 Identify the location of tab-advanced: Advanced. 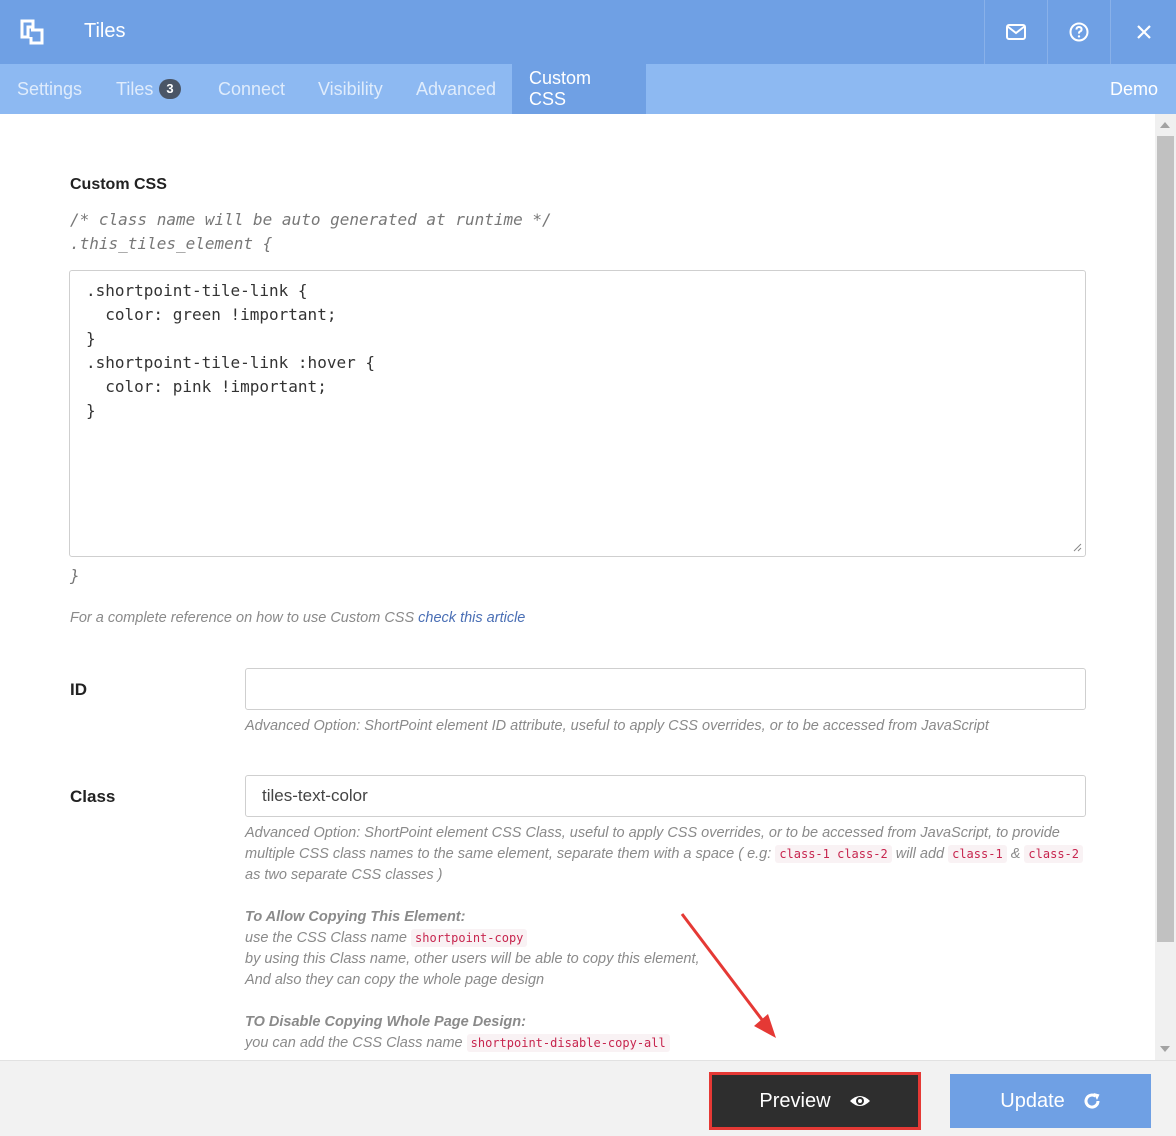
(456, 89).